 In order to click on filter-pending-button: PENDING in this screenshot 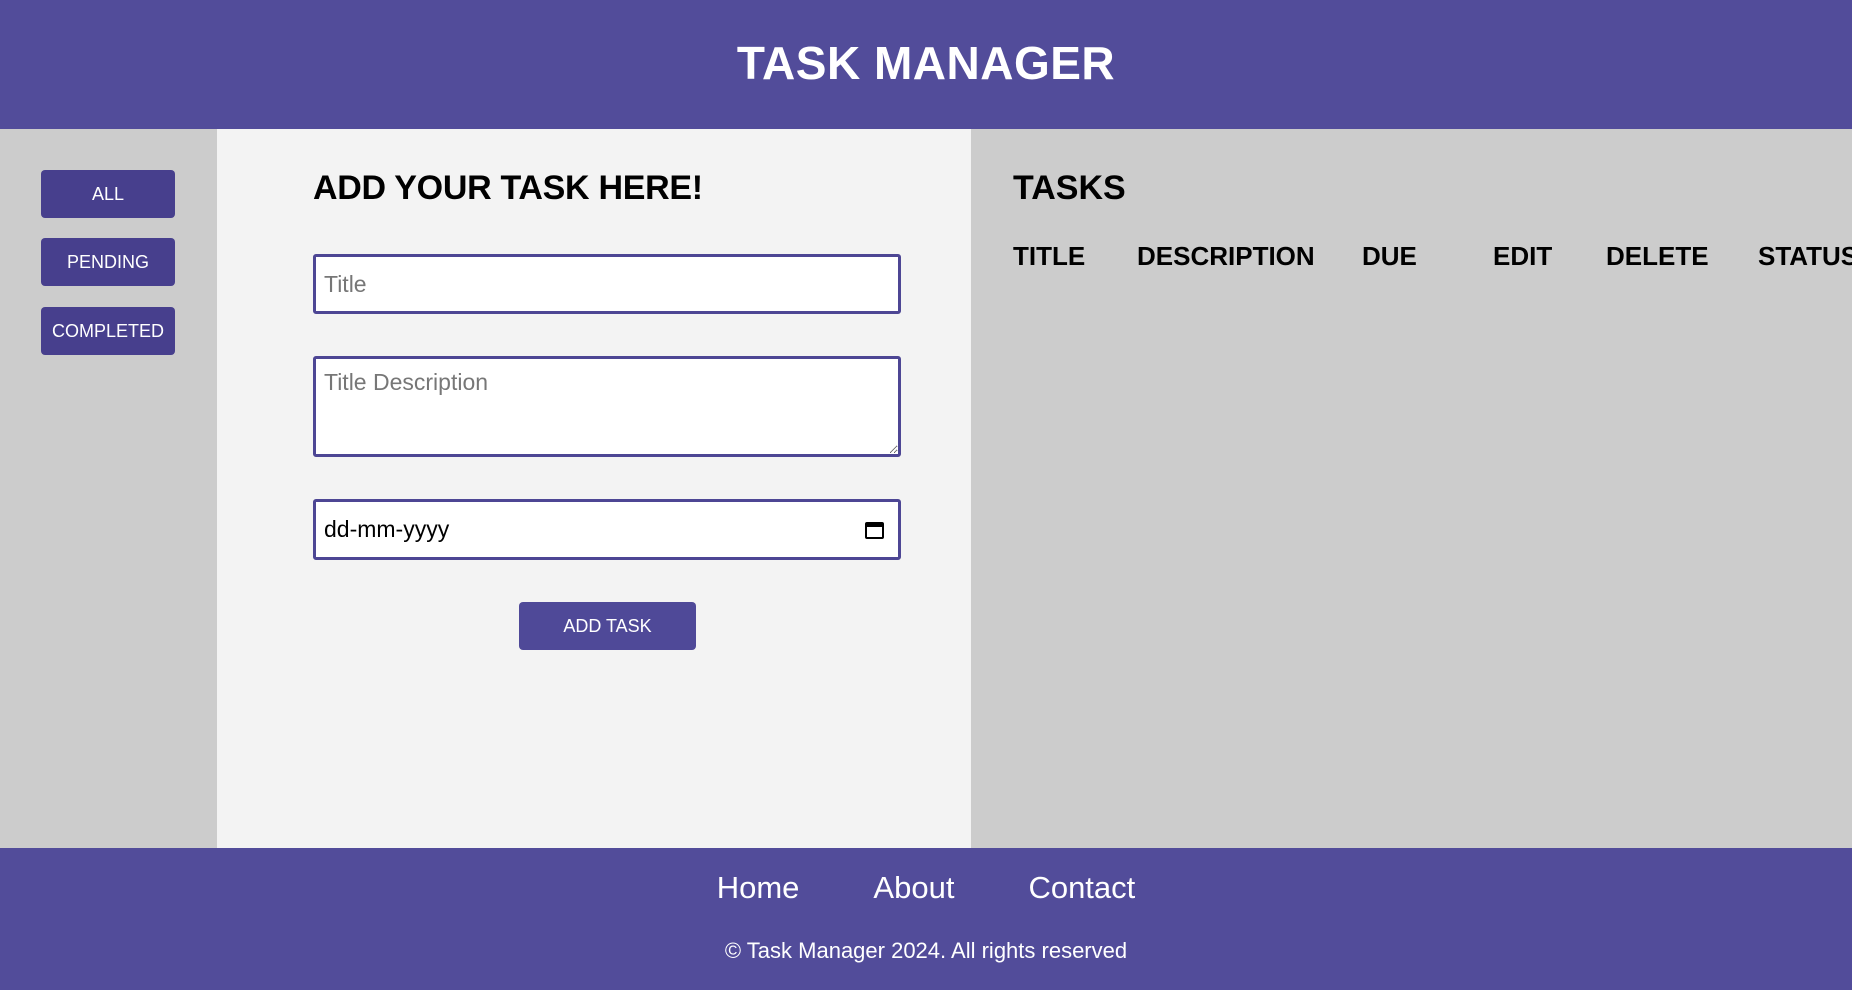, I will do `click(108, 262)`.